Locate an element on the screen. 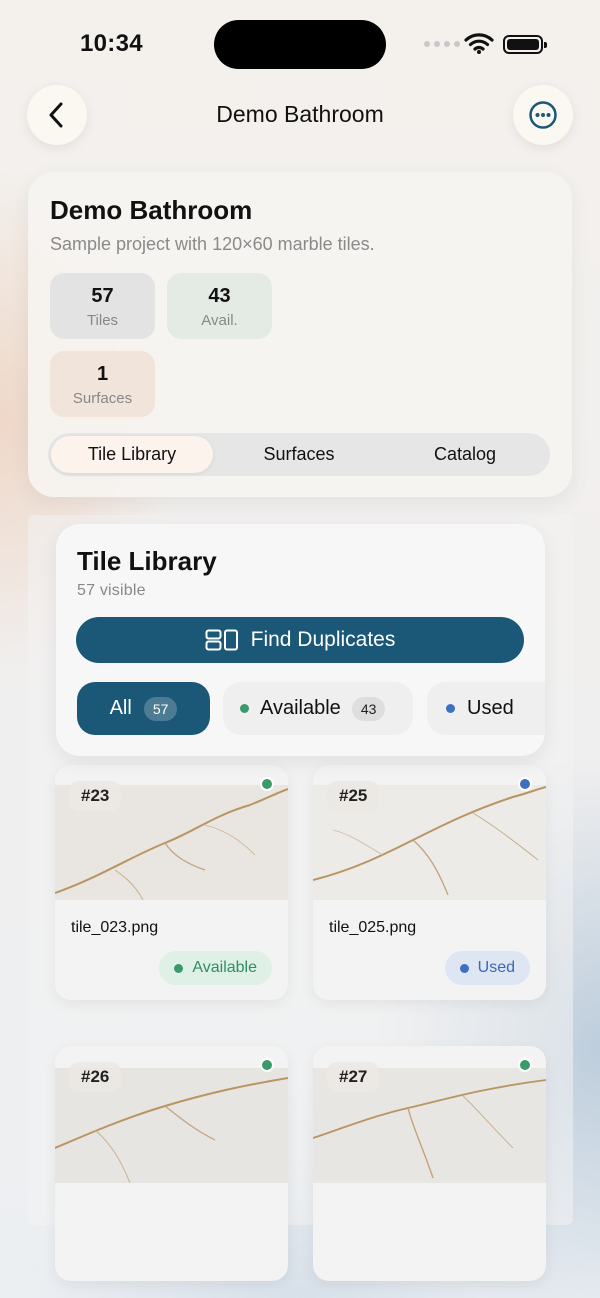 This screenshot has width=600, height=1298. tile-card: #25 tile_025.png Used is located at coordinates (429, 882).